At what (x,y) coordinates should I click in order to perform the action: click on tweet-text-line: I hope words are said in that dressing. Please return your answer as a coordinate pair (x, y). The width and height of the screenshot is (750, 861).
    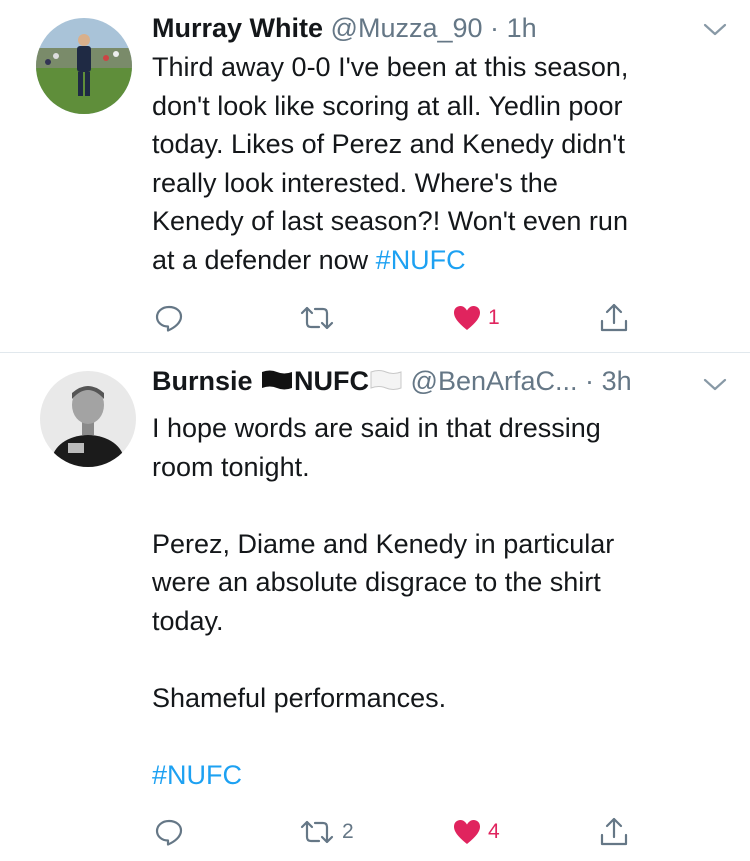
    Looking at the image, I should click on (376, 428).